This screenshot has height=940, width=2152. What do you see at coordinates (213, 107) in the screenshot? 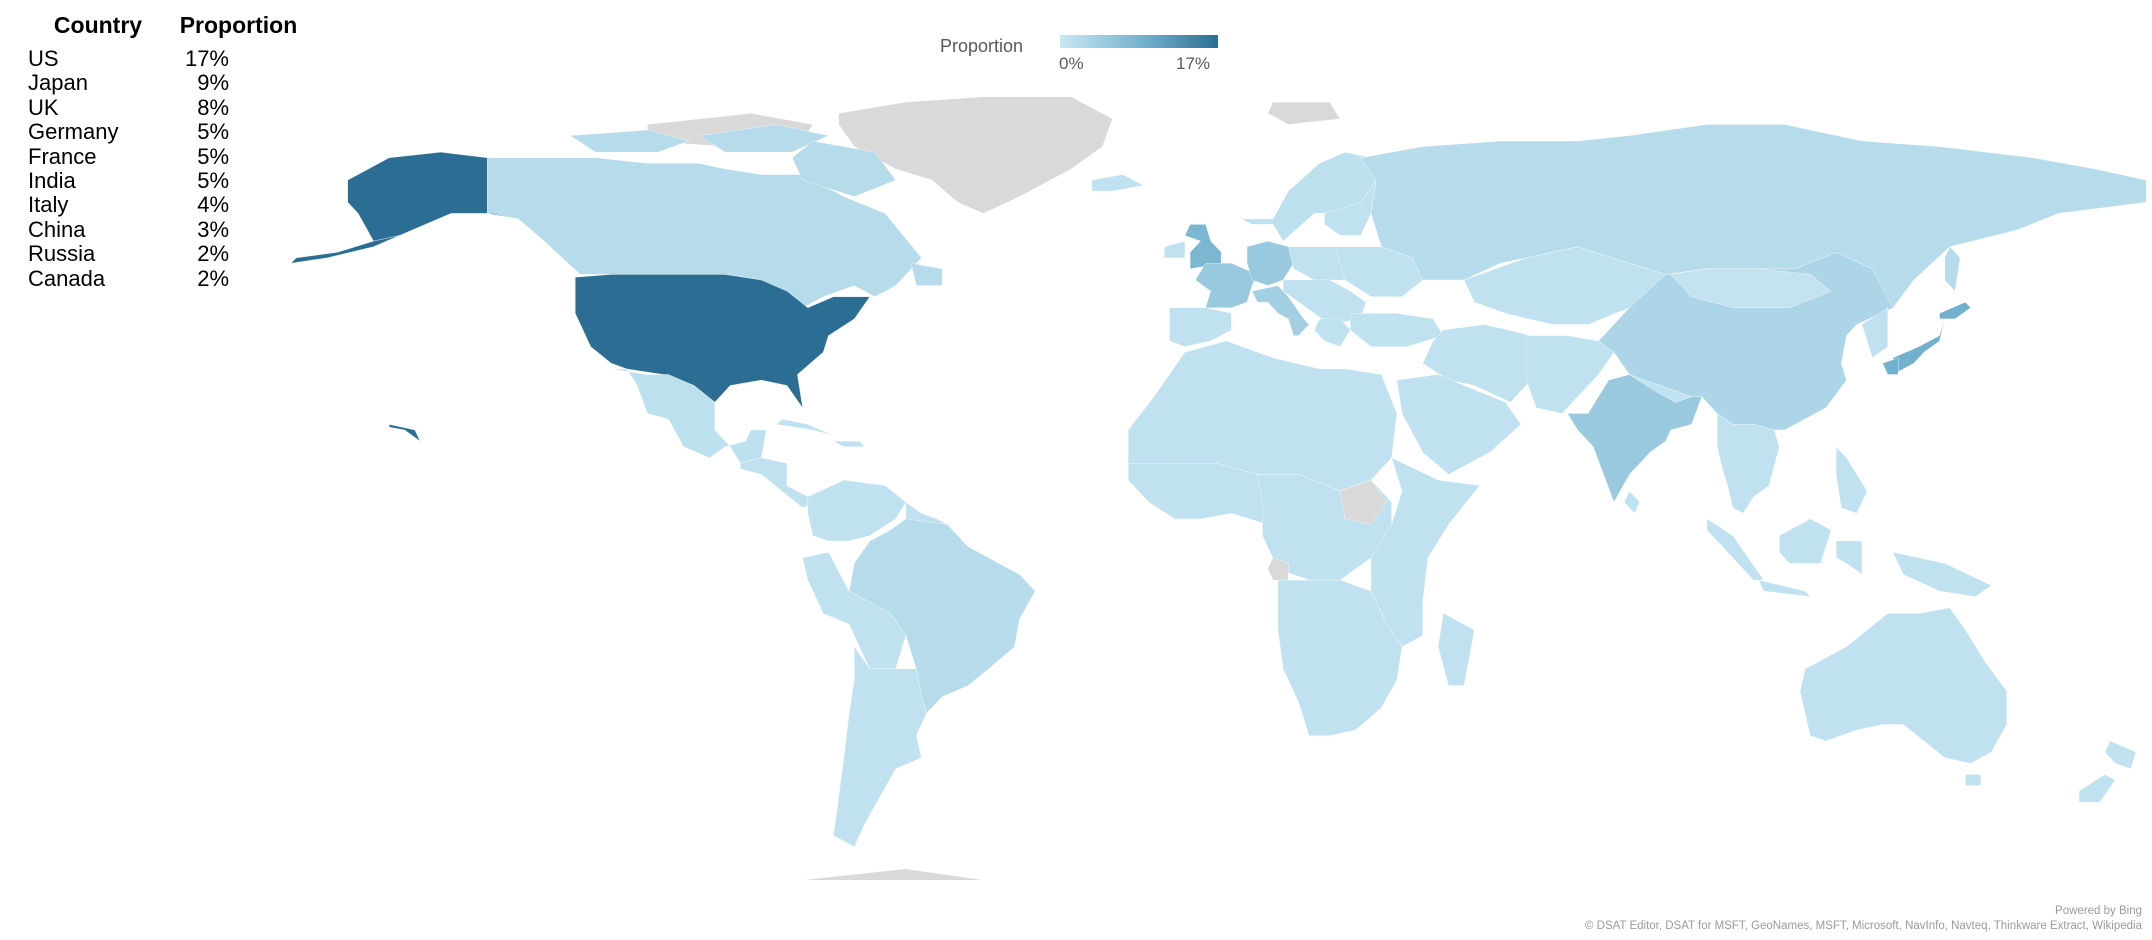
I see `cell-proportion: 8%` at bounding box center [213, 107].